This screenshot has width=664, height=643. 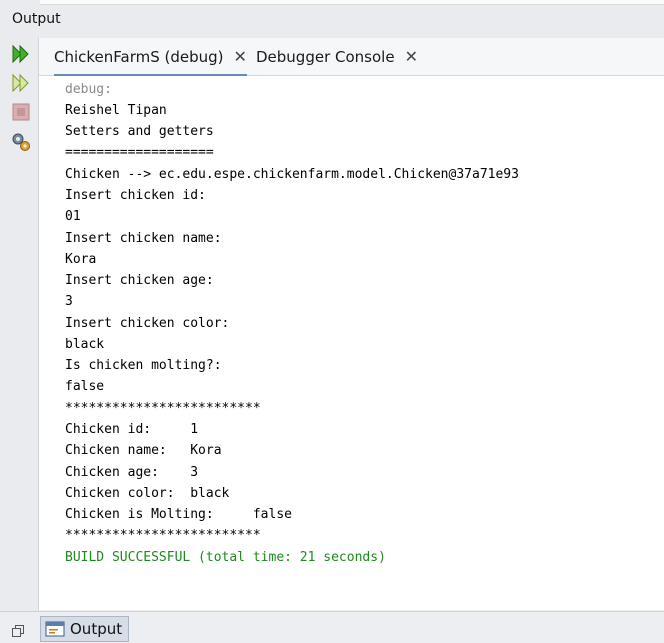 I want to click on window-title: Output, so click(x=36, y=19).